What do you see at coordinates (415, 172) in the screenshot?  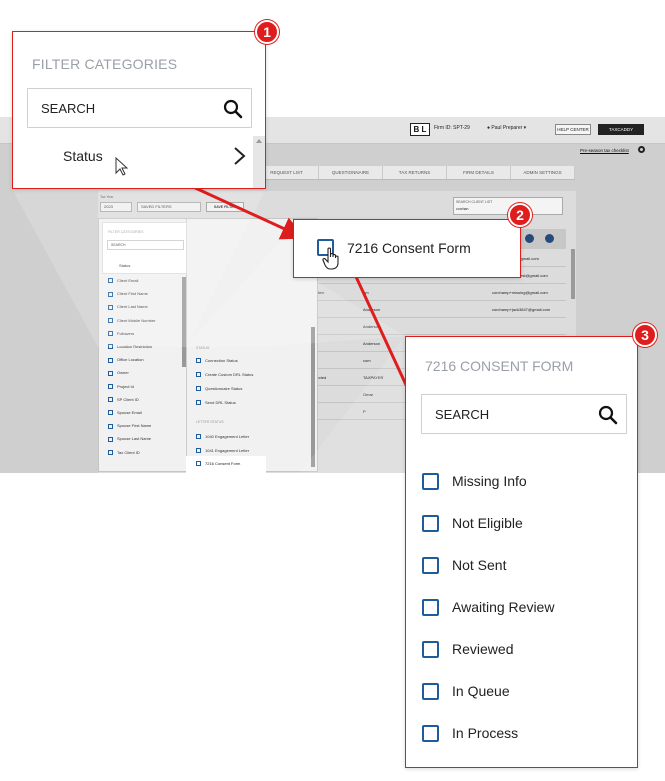 I see `tab-tax-returns: TAX RETURNS` at bounding box center [415, 172].